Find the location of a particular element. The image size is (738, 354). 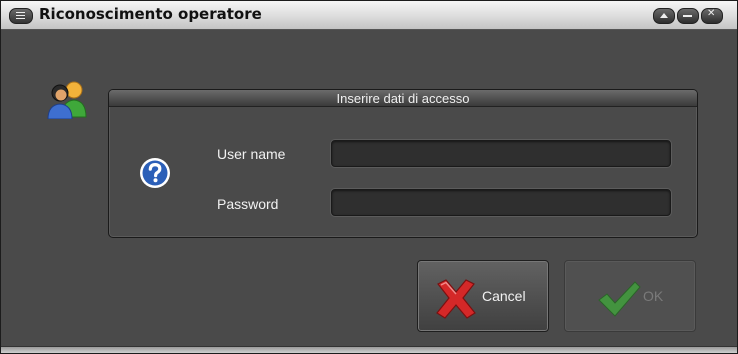

cancel-label: Cancel is located at coordinates (504, 296).